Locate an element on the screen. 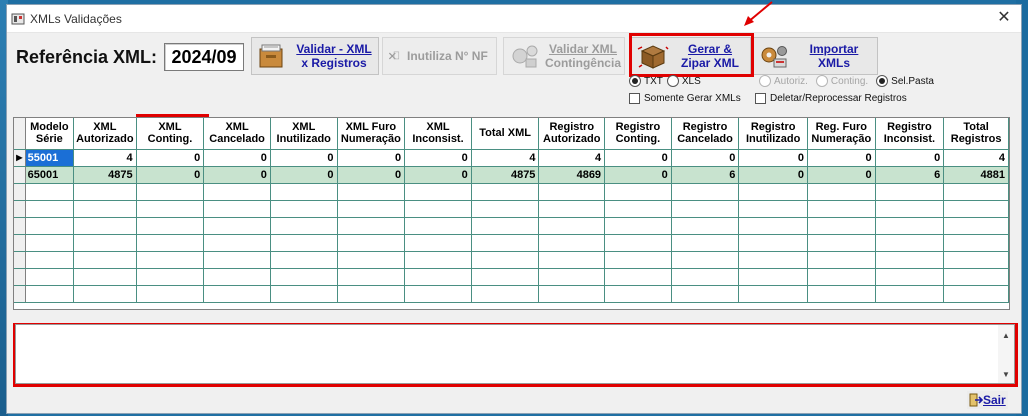  column-header: XML Furo Numeração is located at coordinates (371, 134).